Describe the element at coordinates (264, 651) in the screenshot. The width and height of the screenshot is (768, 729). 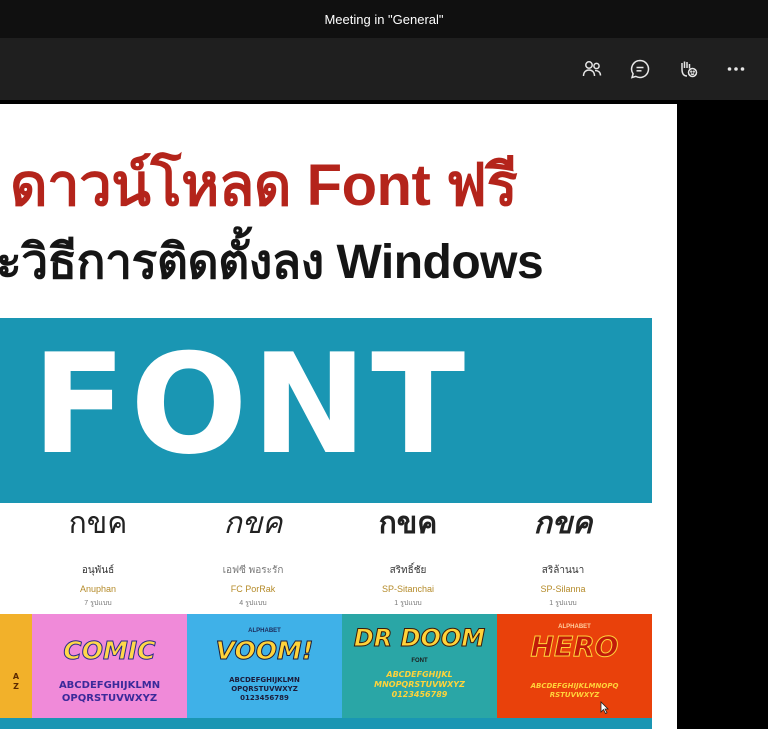
I see `tile-title: VOOM!` at that location.